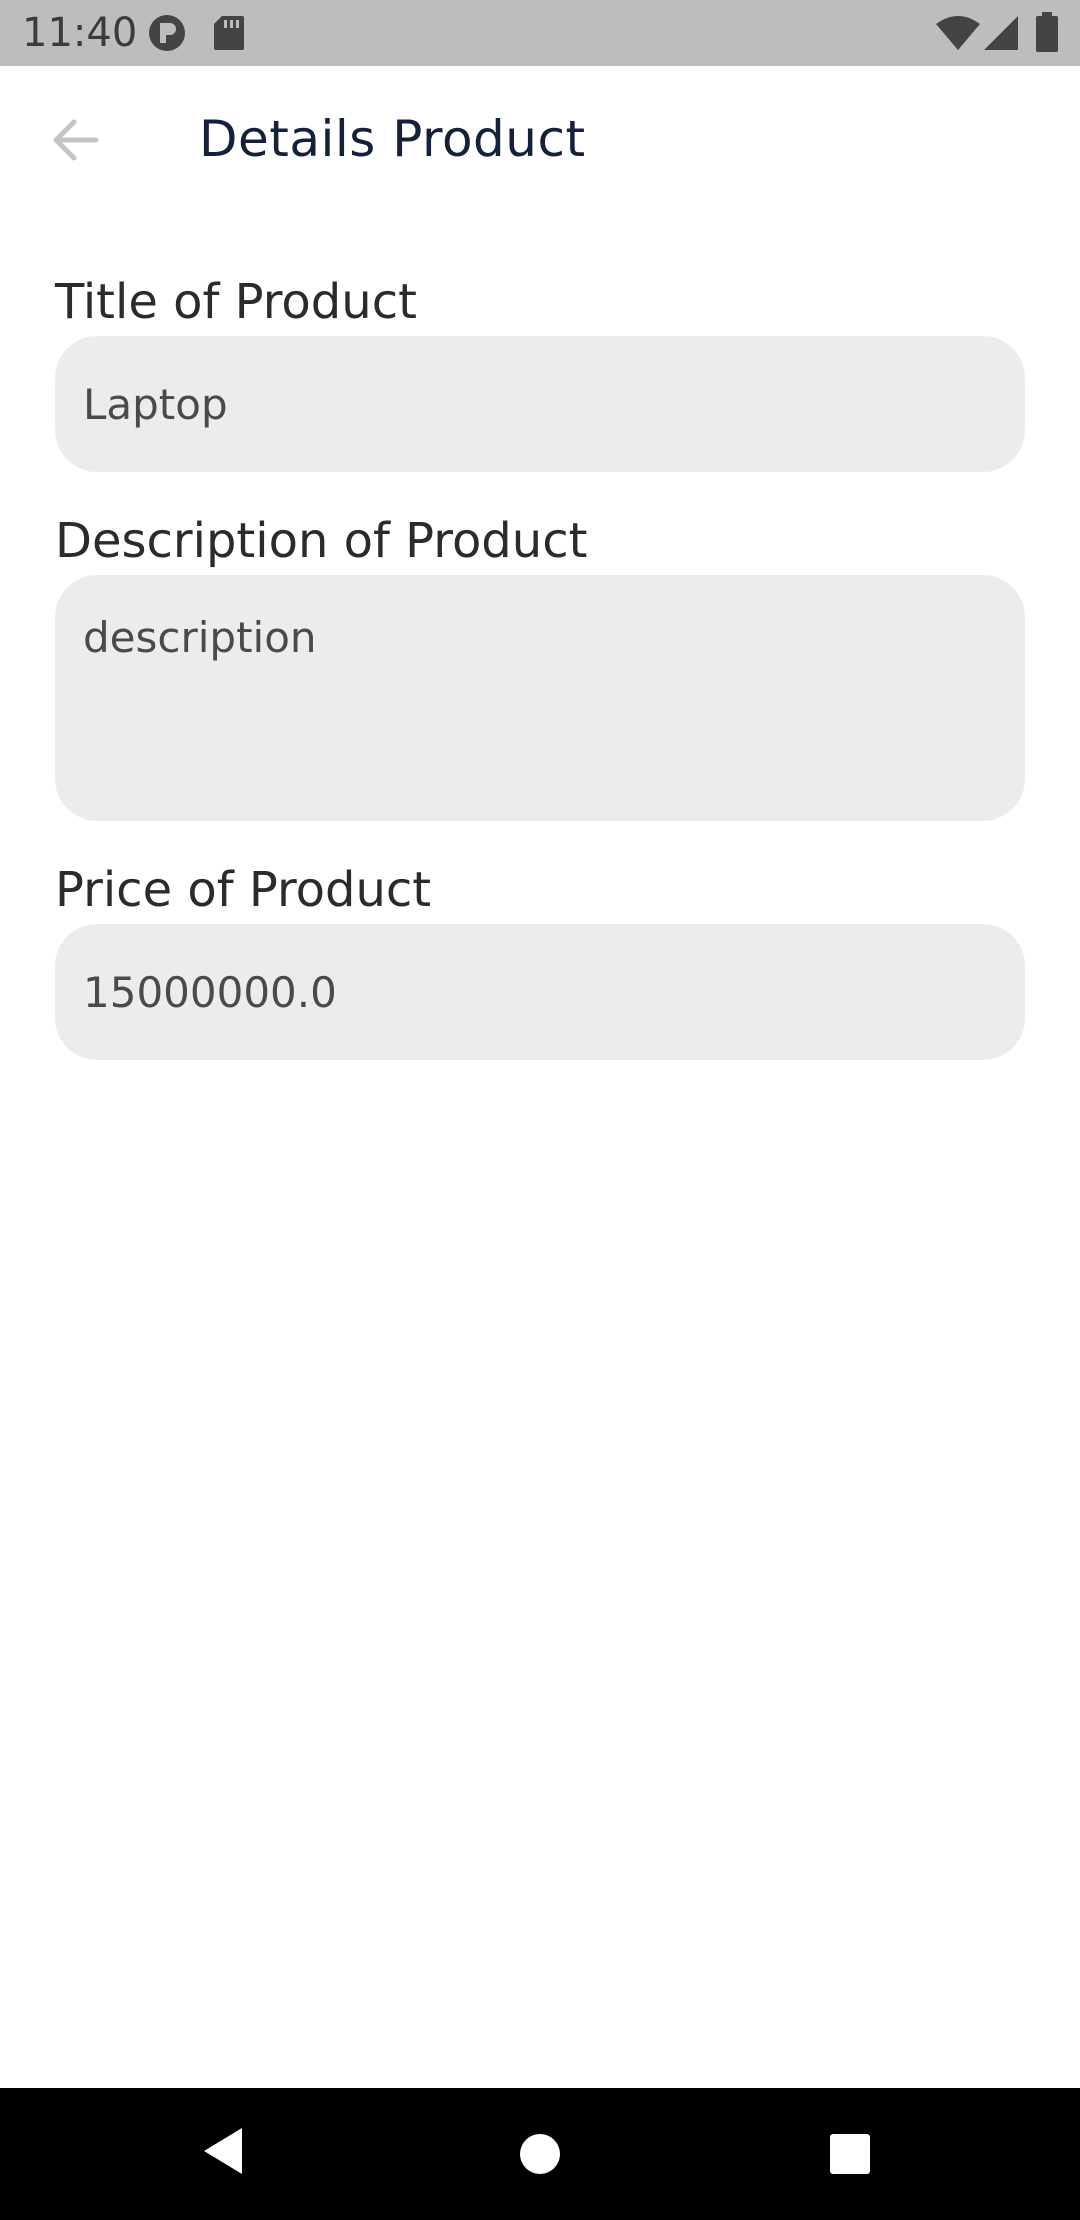 This screenshot has width=1080, height=2220. I want to click on home-circle-icon, so click(540, 2157).